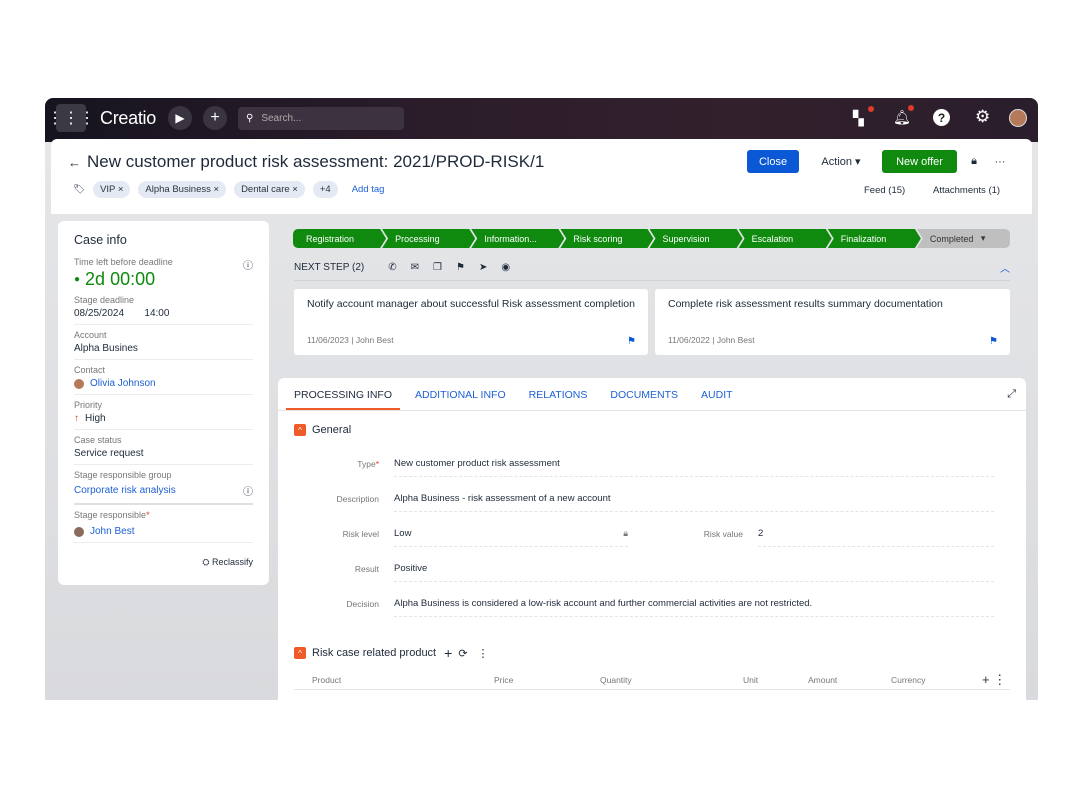 The height and width of the screenshot is (800, 1082). Describe the element at coordinates (360, 534) in the screenshot. I see `risk-level-label: Risk level` at that location.